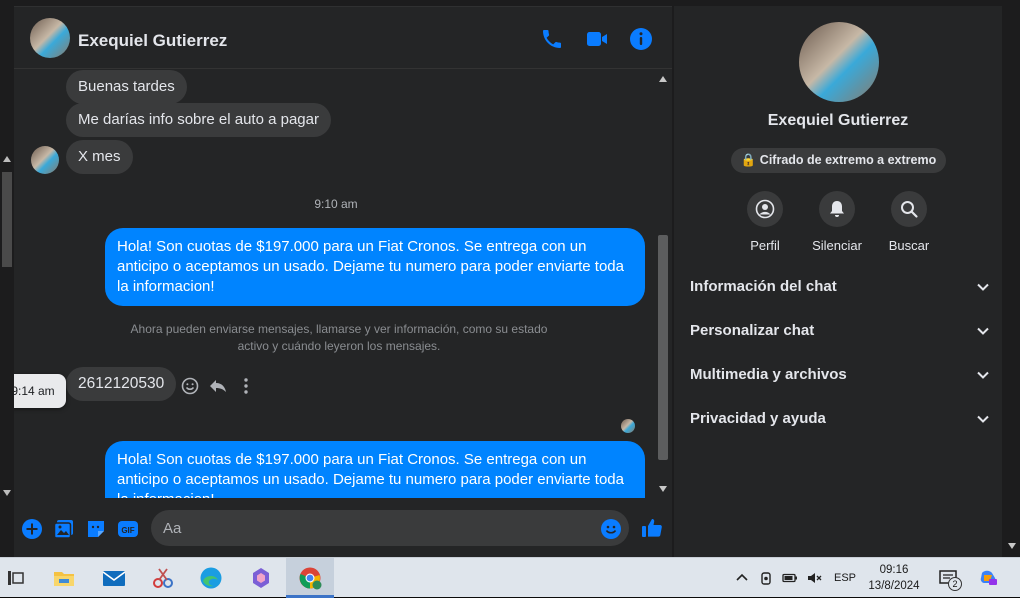  I want to click on contact-name: Exequiel Gutierrez, so click(152, 41).